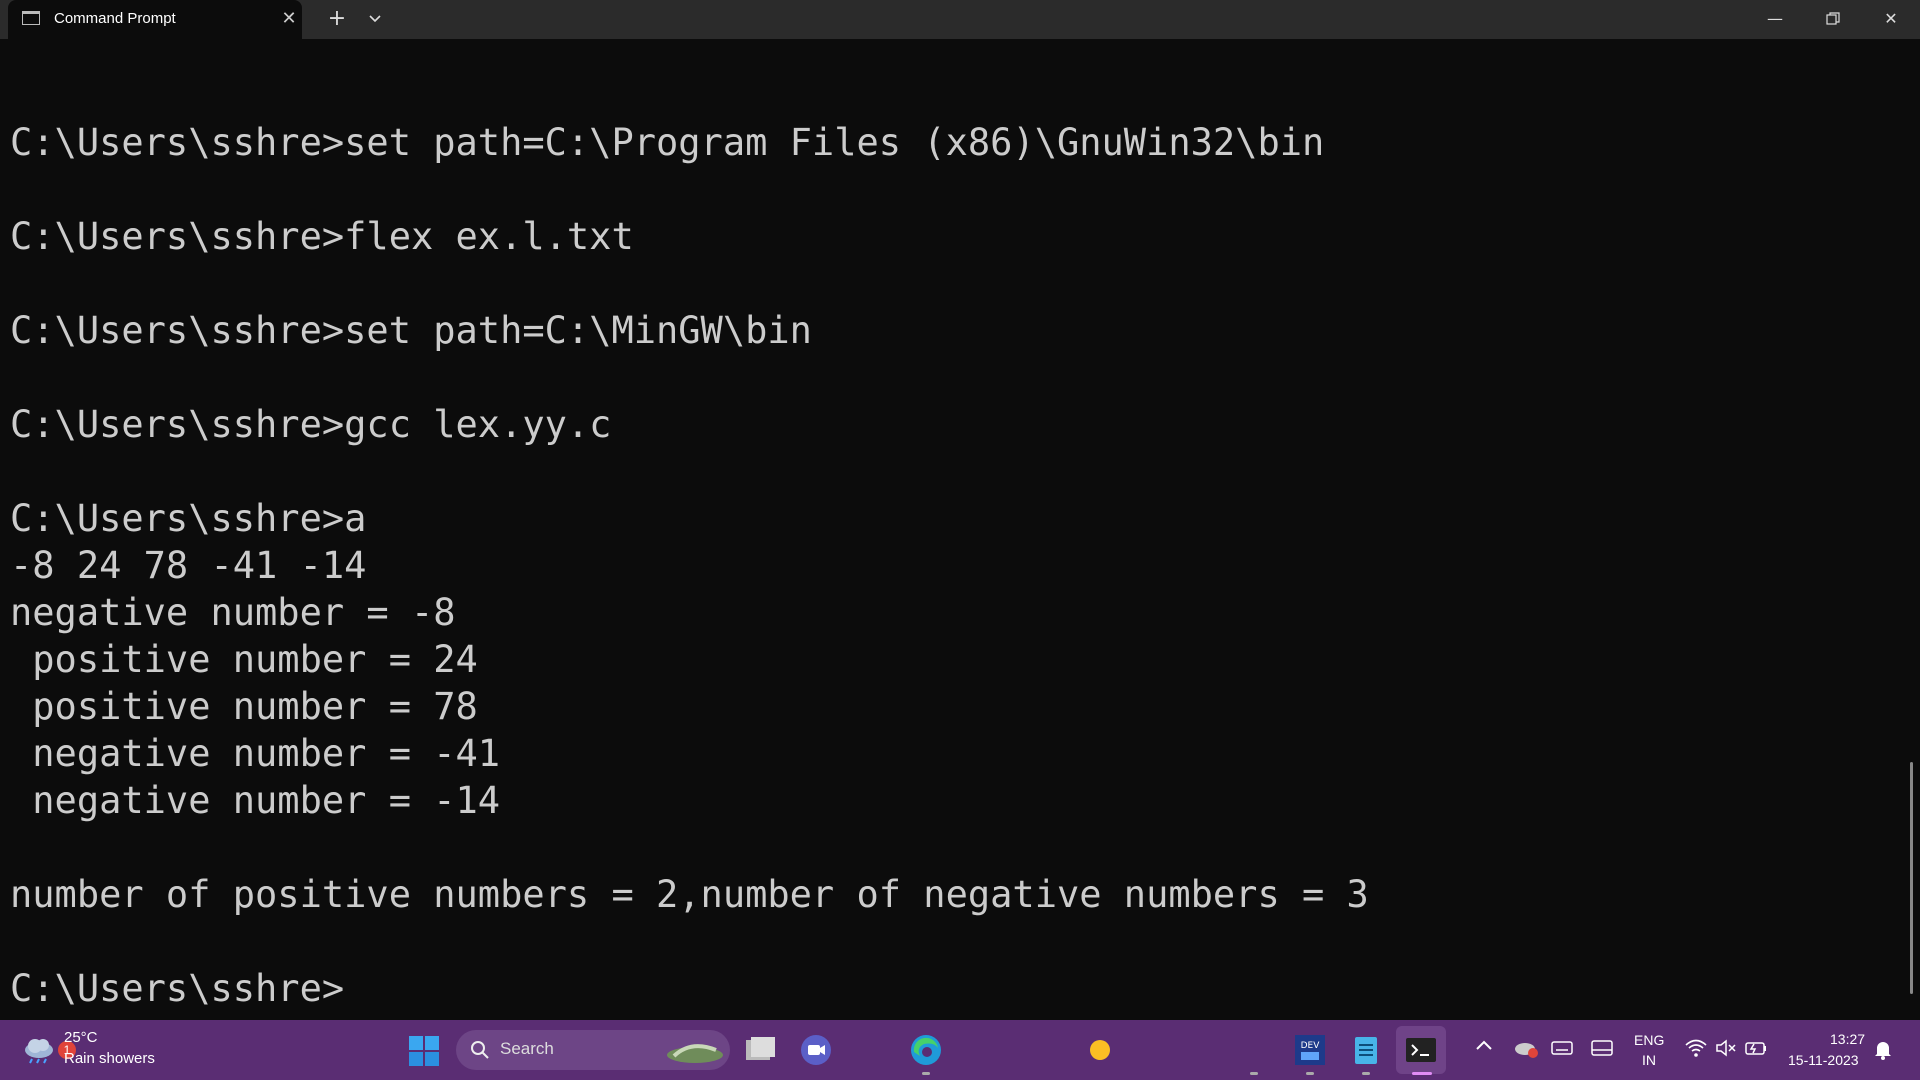 This screenshot has width=1920, height=1080. Describe the element at coordinates (81, 1037) in the screenshot. I see `weather-temperature: 25°C` at that location.